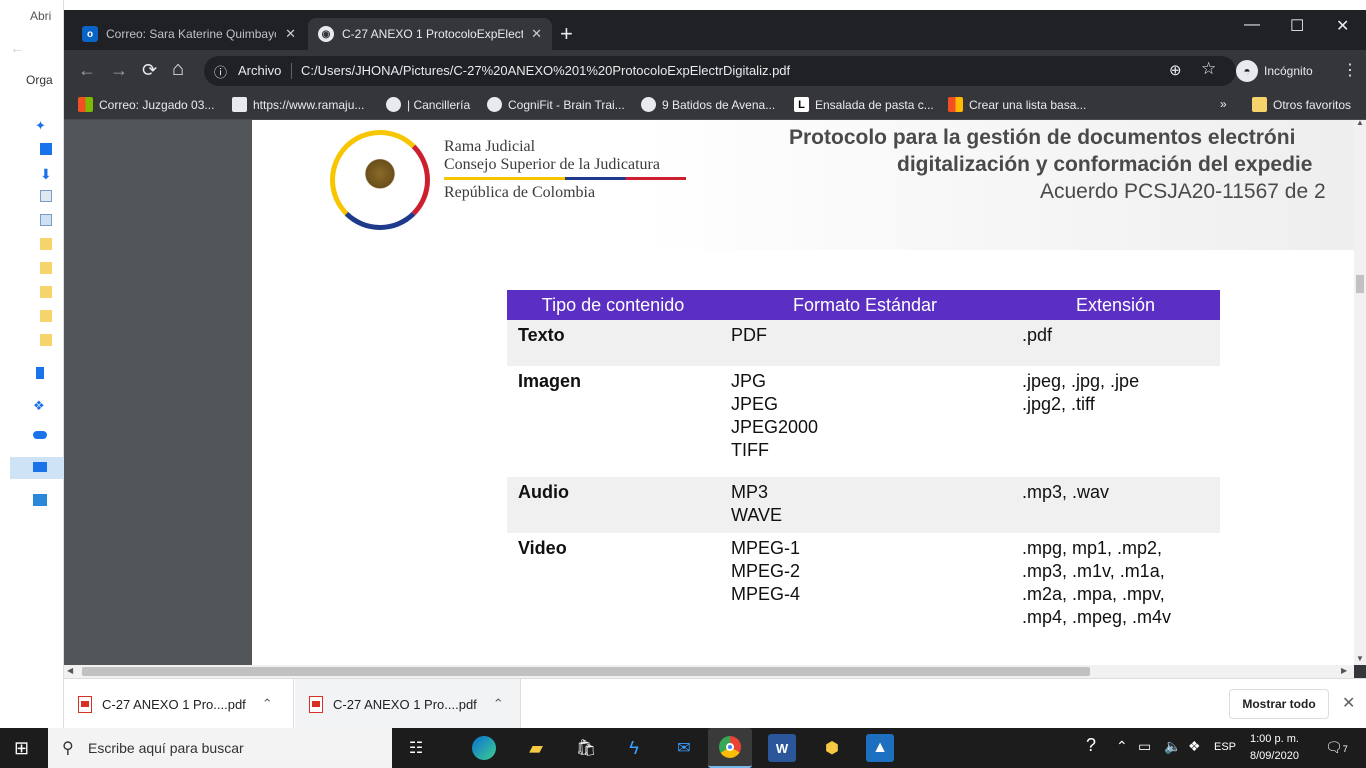 This screenshot has width=1366, height=768. I want to click on info-icon: ⓘ, so click(220, 71).